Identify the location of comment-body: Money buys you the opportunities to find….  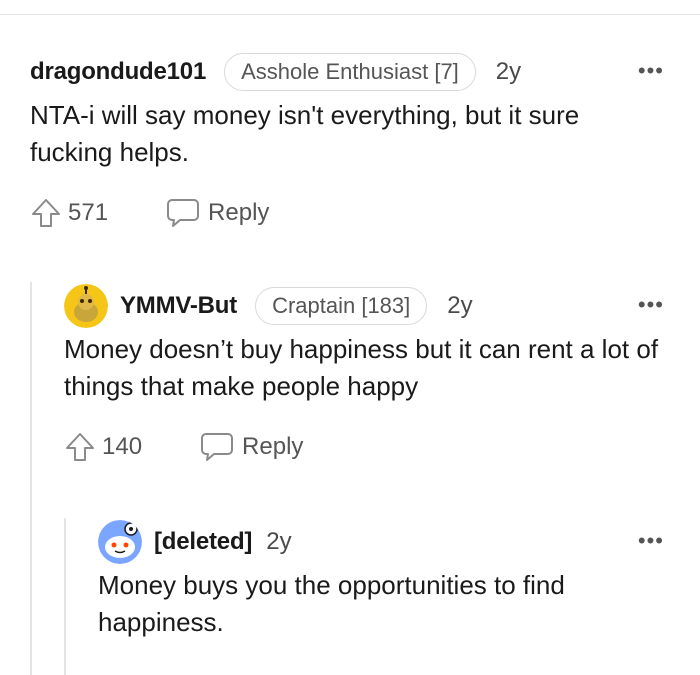
(331, 603).